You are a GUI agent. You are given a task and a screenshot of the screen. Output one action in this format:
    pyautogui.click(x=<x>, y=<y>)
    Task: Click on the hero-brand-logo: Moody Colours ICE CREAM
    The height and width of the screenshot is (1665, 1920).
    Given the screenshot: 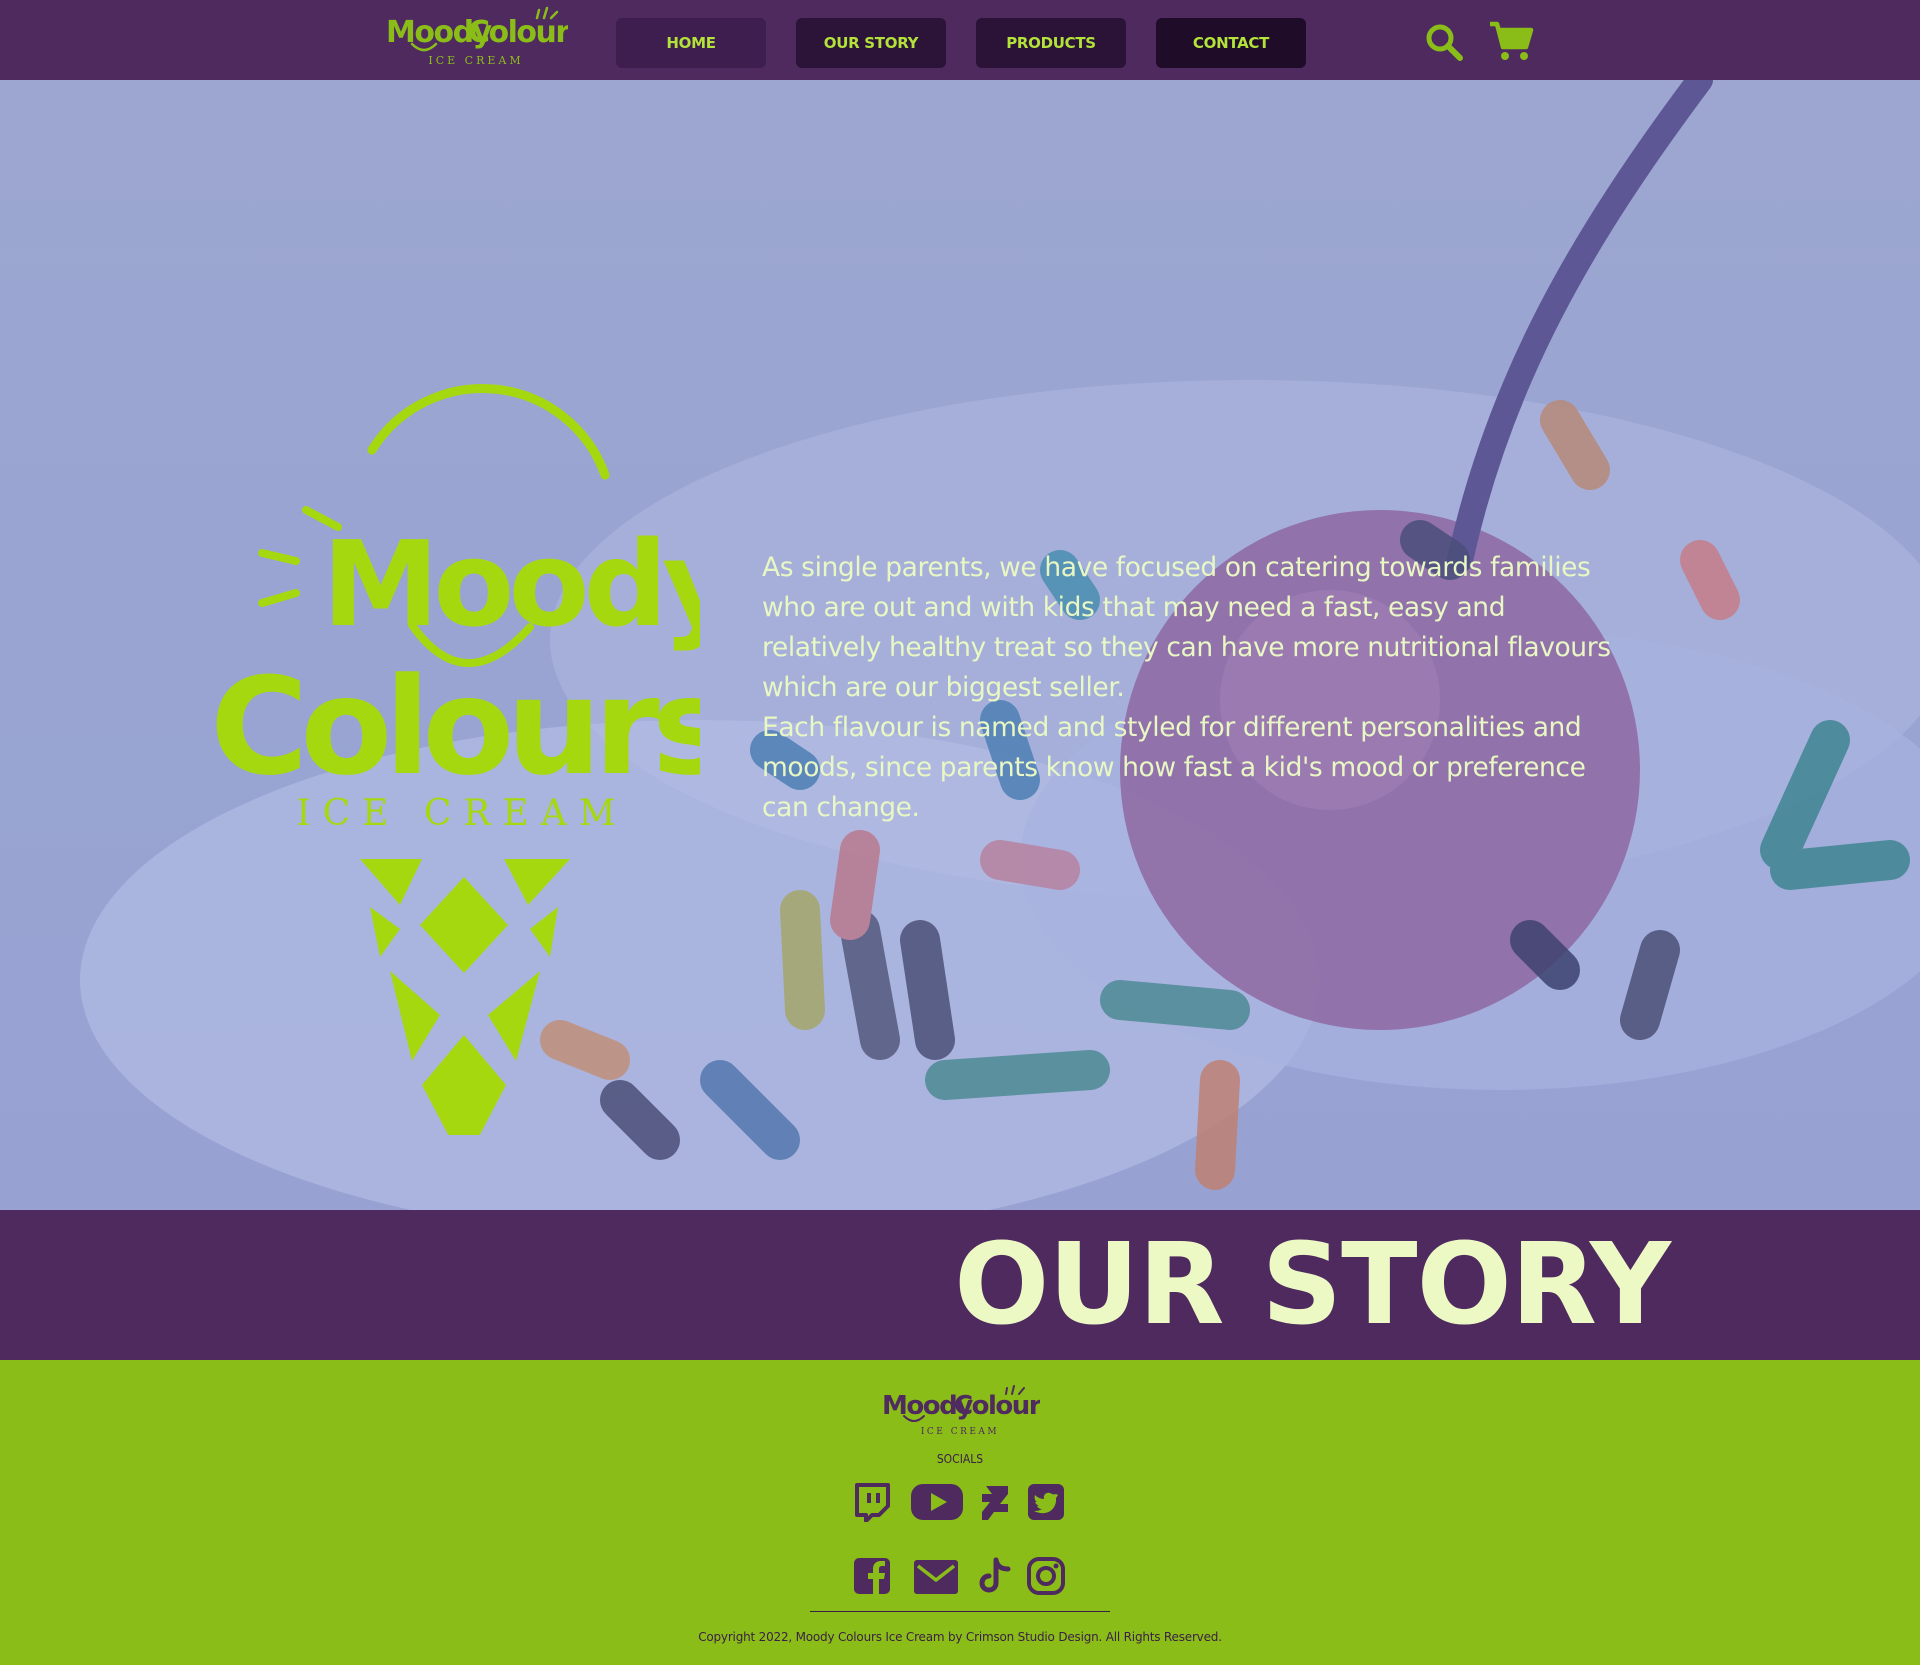 What is the action you would take?
    pyautogui.click(x=455, y=759)
    